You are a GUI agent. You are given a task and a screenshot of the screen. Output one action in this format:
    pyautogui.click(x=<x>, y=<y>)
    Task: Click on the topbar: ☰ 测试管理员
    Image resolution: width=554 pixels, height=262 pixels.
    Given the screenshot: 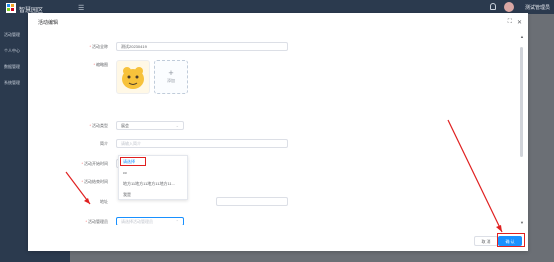 What is the action you would take?
    pyautogui.click(x=312, y=7)
    